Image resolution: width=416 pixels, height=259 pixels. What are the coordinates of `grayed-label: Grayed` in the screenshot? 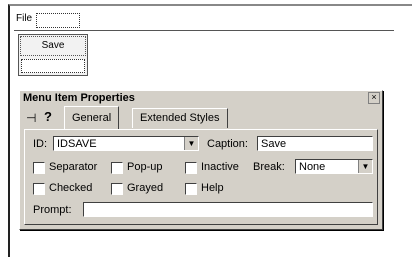 It's located at (145, 188).